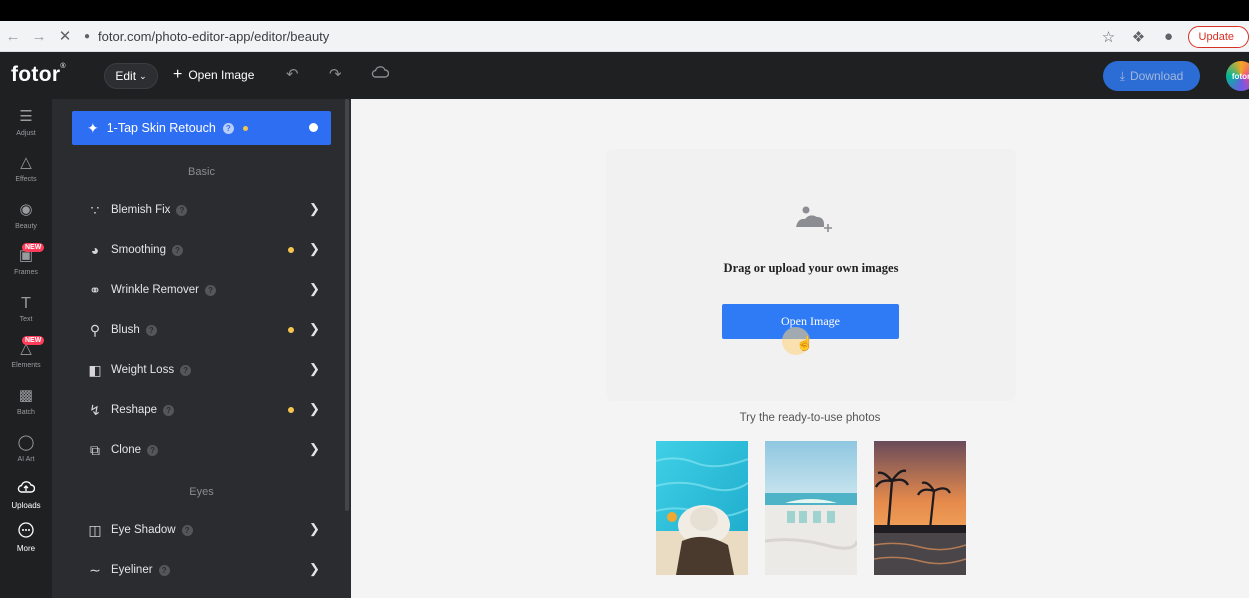  I want to click on tool-reshape: ↯ Reshape ? ❯, so click(206, 410).